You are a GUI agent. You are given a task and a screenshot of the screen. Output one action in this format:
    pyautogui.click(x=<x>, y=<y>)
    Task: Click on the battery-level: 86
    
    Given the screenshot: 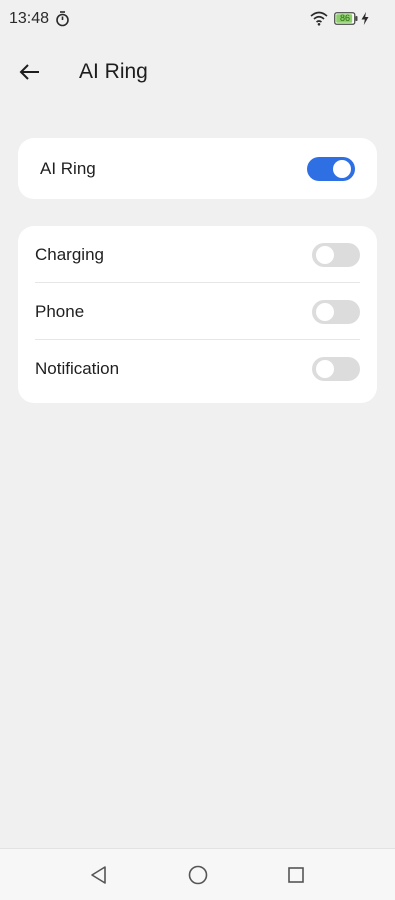 What is the action you would take?
    pyautogui.click(x=344, y=18)
    